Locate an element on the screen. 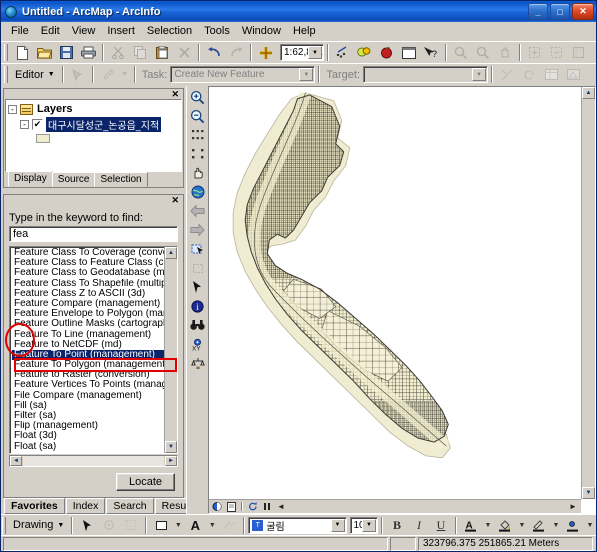 This screenshot has height=552, width=597. zoom-in-icon is located at coordinates (198, 97).